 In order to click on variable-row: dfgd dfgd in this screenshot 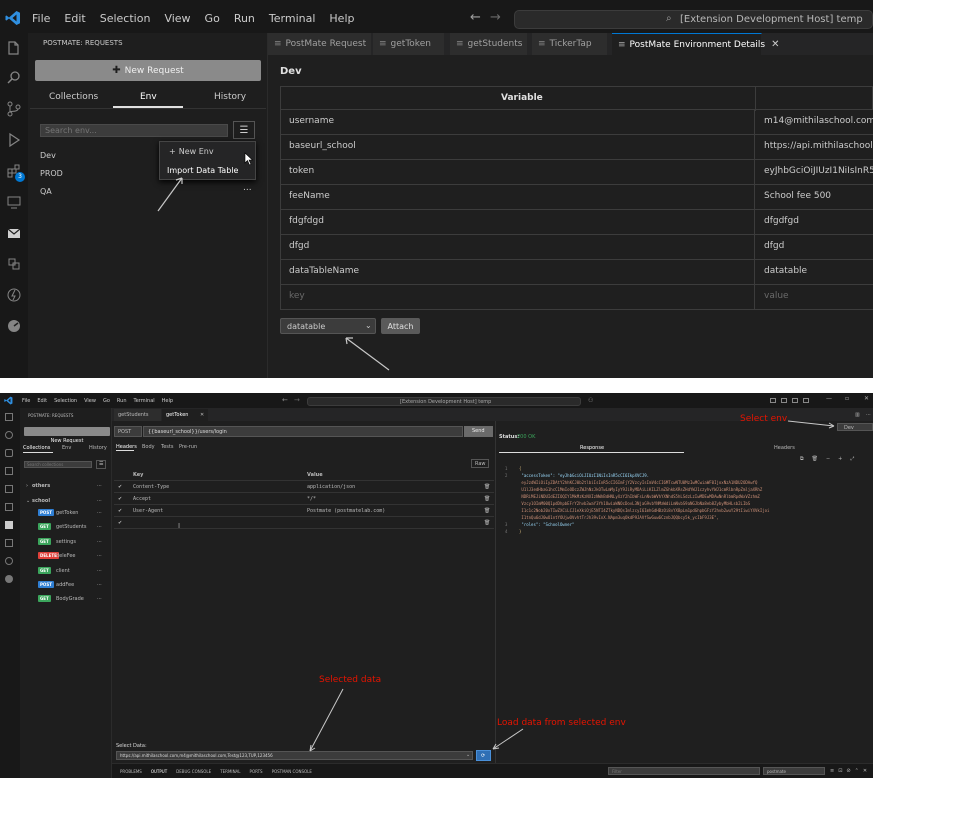, I will do `click(576, 247)`.